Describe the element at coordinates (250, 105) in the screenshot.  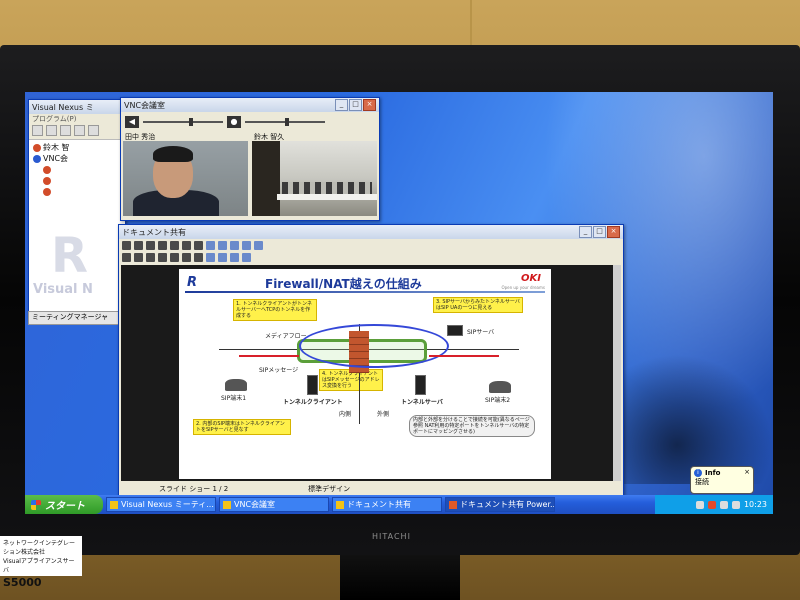
I see `vnc-titlebar: VNC会議室 _ □ ×` at that location.